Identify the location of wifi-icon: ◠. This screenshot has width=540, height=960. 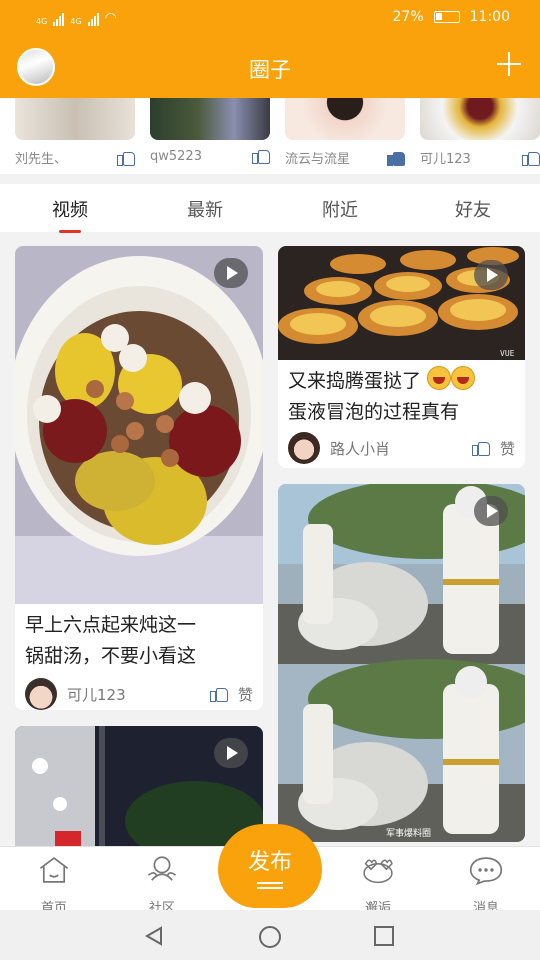
(110, 18).